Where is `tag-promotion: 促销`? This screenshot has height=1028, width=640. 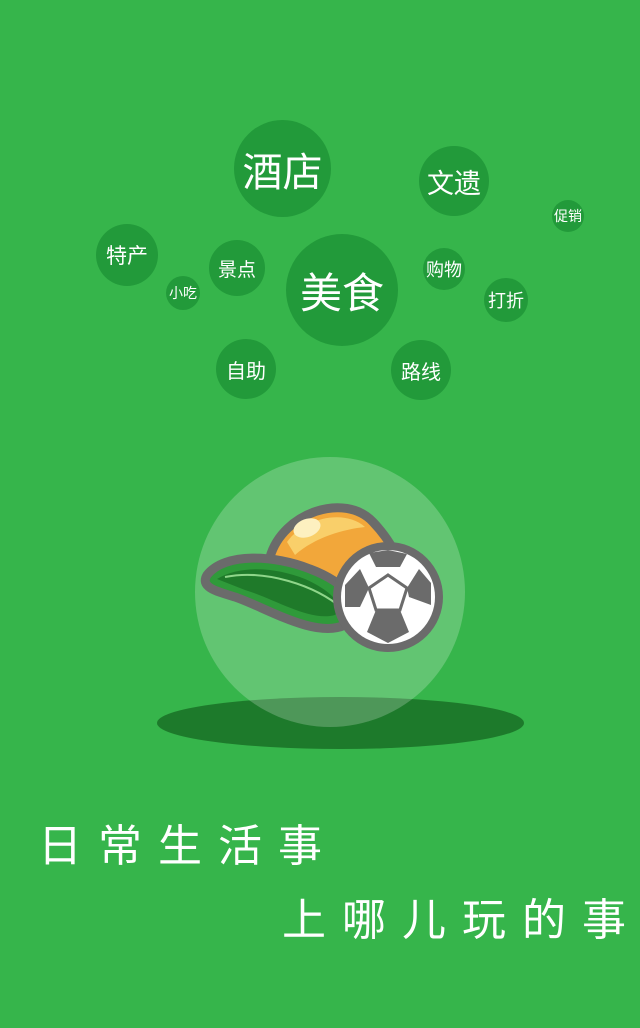 tag-promotion: 促销 is located at coordinates (568, 216).